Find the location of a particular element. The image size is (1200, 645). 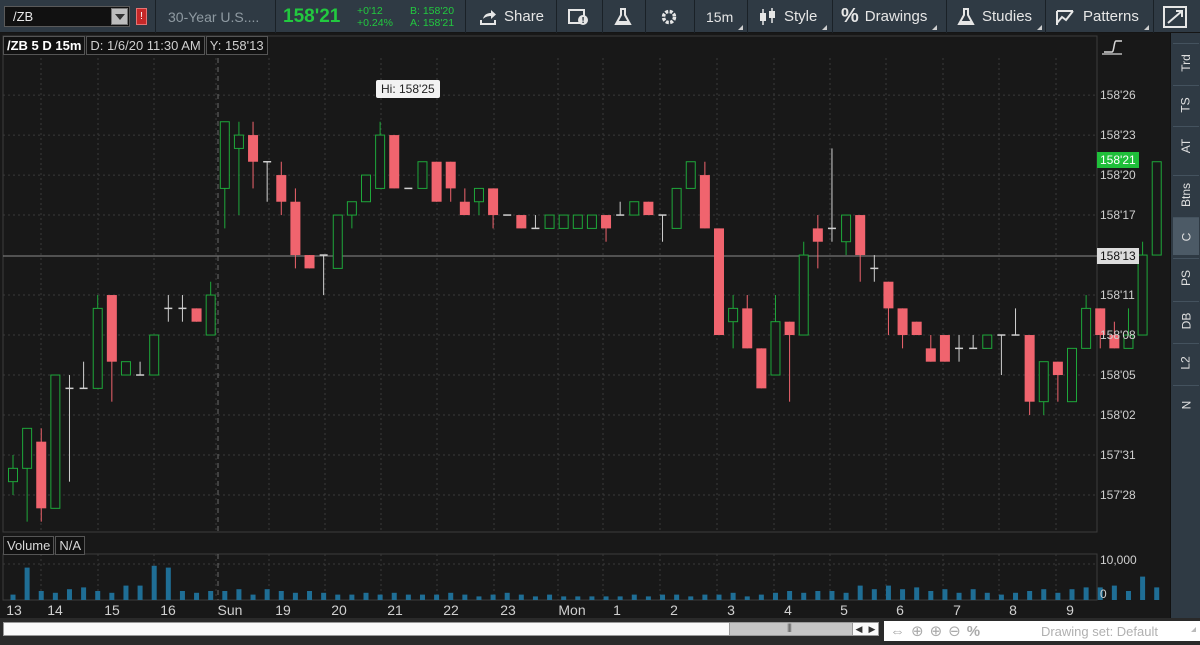

time-axis-label: 14 is located at coordinates (55, 610).